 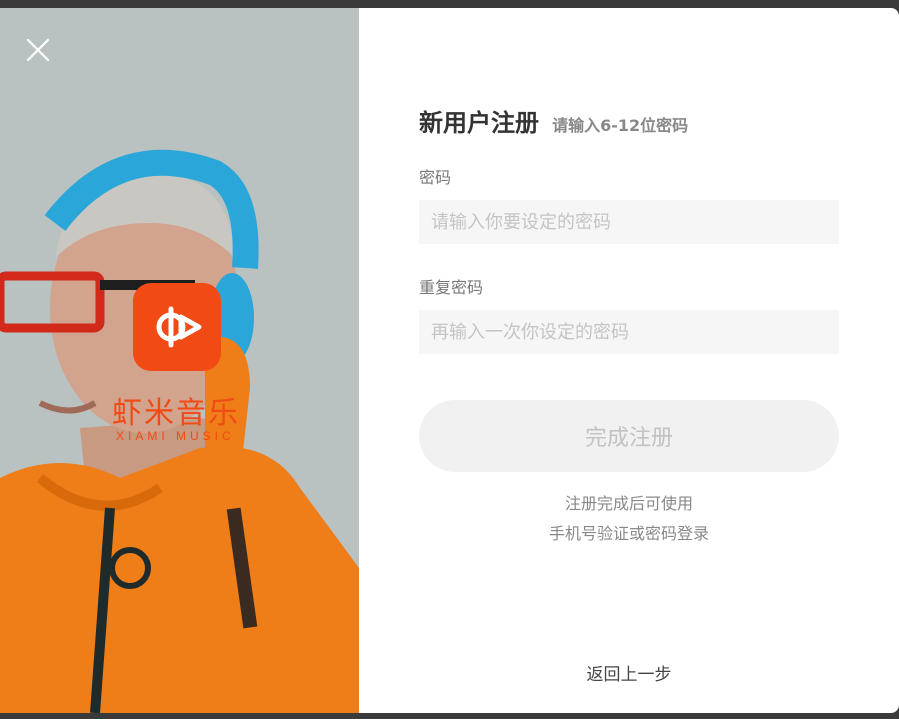 What do you see at coordinates (628, 503) in the screenshot?
I see `hint-line-1: 注册完成后可使用` at bounding box center [628, 503].